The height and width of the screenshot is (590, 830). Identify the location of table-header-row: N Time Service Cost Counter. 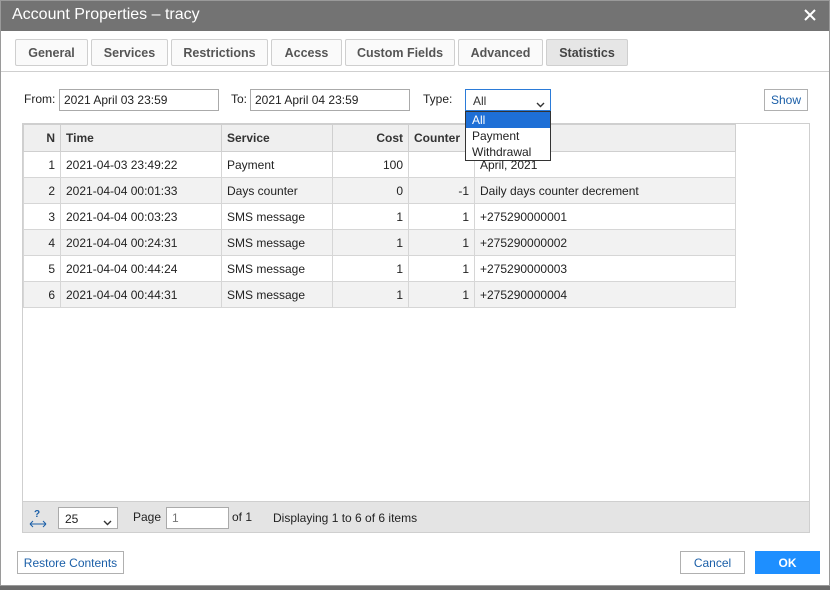
(379, 138).